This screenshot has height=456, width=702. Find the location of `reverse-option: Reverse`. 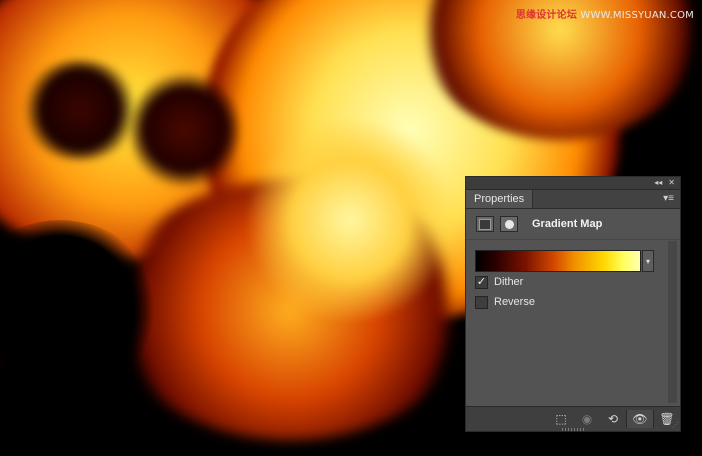

reverse-option: Reverse is located at coordinates (573, 302).